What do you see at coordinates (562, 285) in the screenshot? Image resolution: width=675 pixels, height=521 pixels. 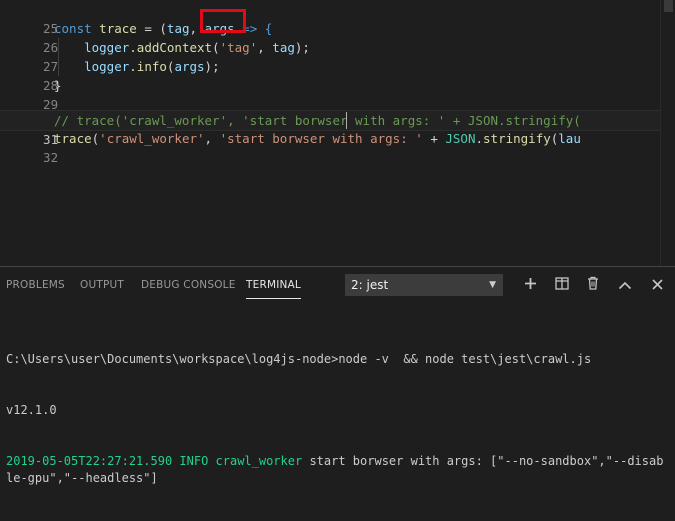 I see `split-icon` at bounding box center [562, 285].